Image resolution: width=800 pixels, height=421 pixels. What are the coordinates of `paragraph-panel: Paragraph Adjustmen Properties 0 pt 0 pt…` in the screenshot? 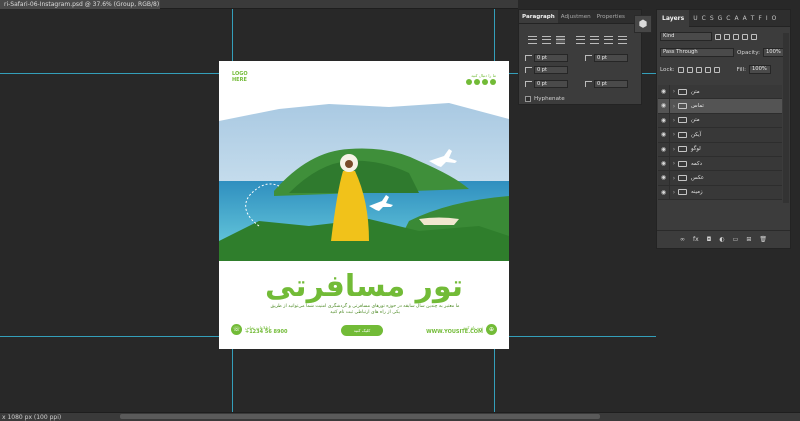 It's located at (580, 57).